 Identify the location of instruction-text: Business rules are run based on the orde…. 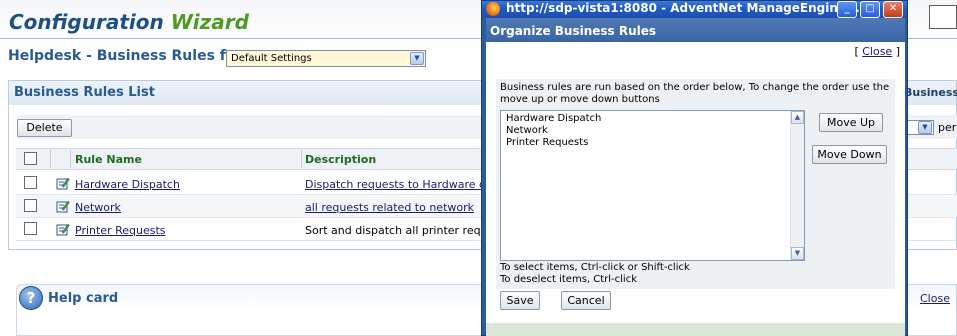
(695, 93).